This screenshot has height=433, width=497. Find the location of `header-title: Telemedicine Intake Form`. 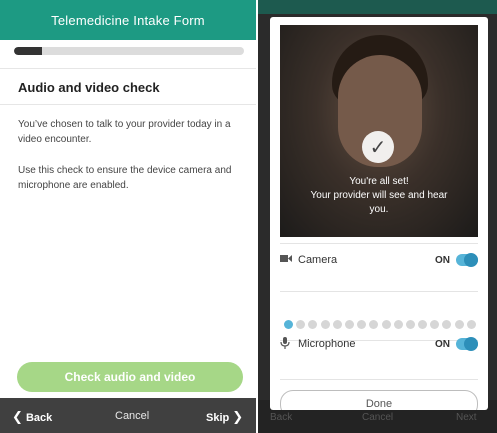

header-title: Telemedicine Intake Form is located at coordinates (128, 20).